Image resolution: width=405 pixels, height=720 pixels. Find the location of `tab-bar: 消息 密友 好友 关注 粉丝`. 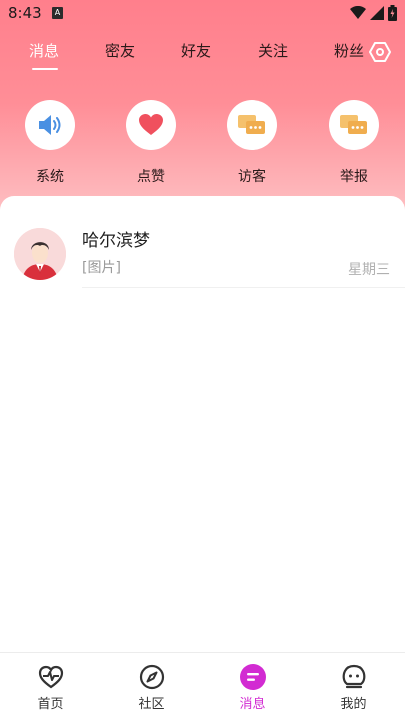

tab-bar: 消息 密友 好友 关注 粉丝 is located at coordinates (202, 56).